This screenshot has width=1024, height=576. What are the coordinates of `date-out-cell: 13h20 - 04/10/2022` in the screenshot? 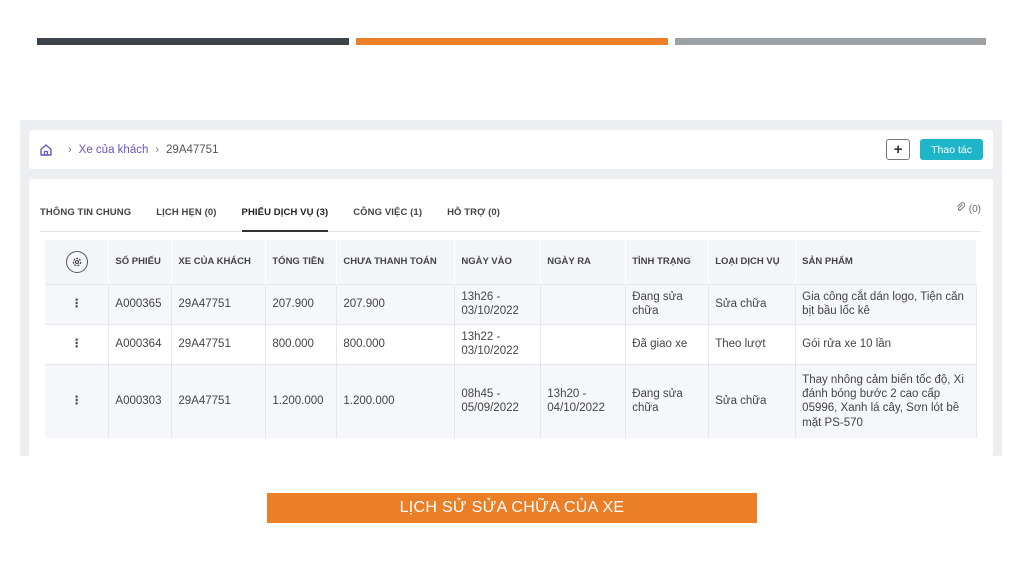 It's located at (583, 400).